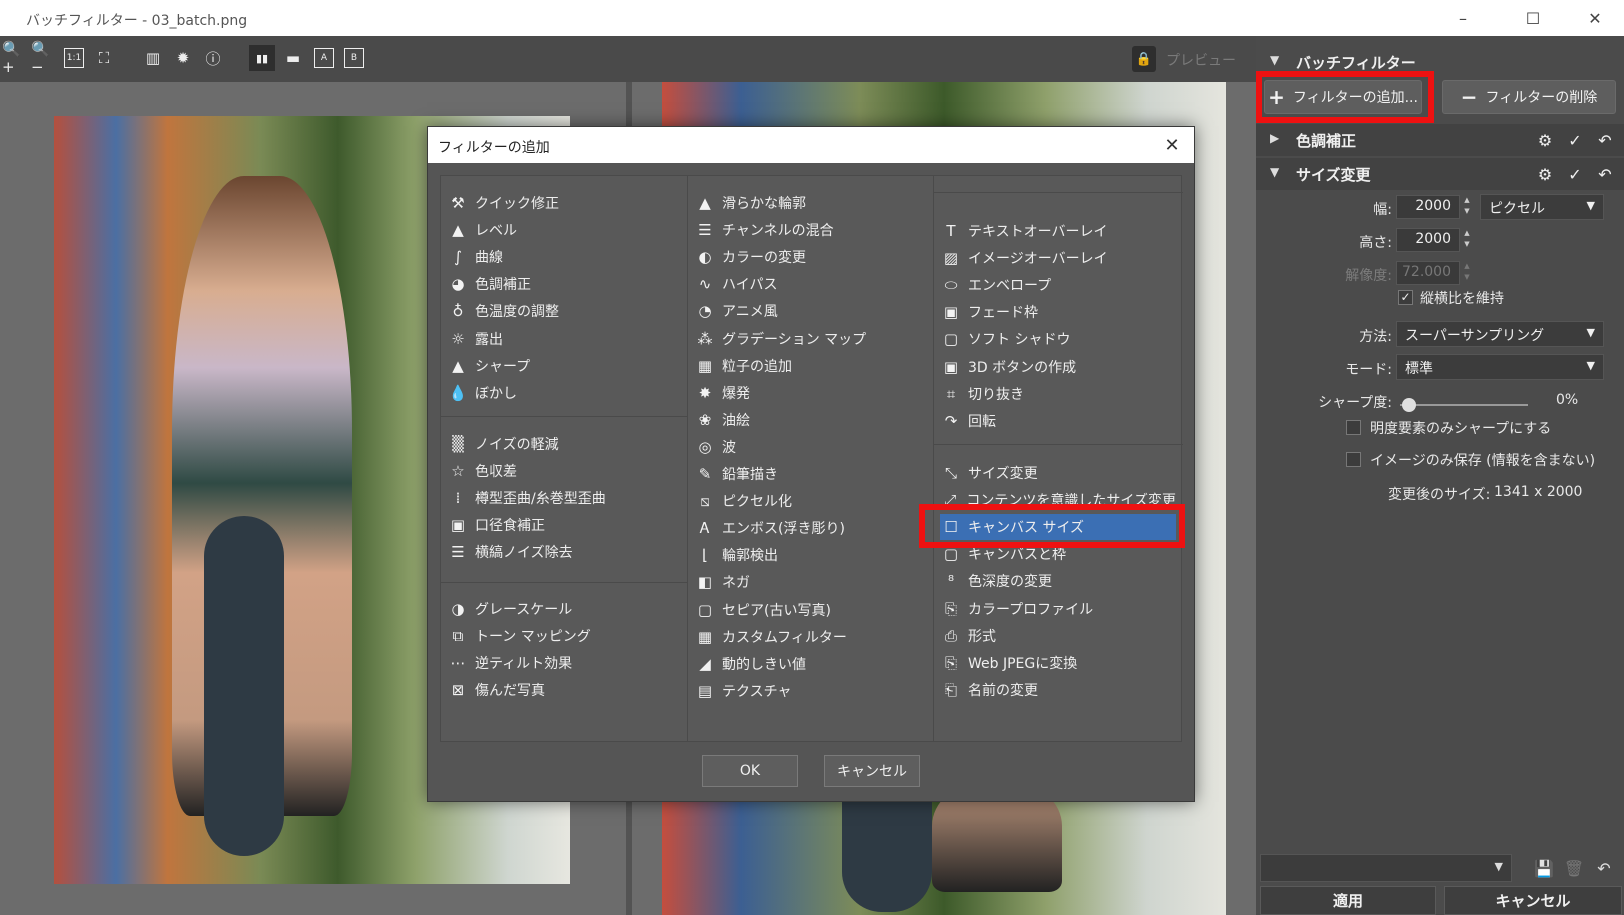 The width and height of the screenshot is (1624, 915). I want to click on zoom-in-icon: 🔍+, so click(15, 58).